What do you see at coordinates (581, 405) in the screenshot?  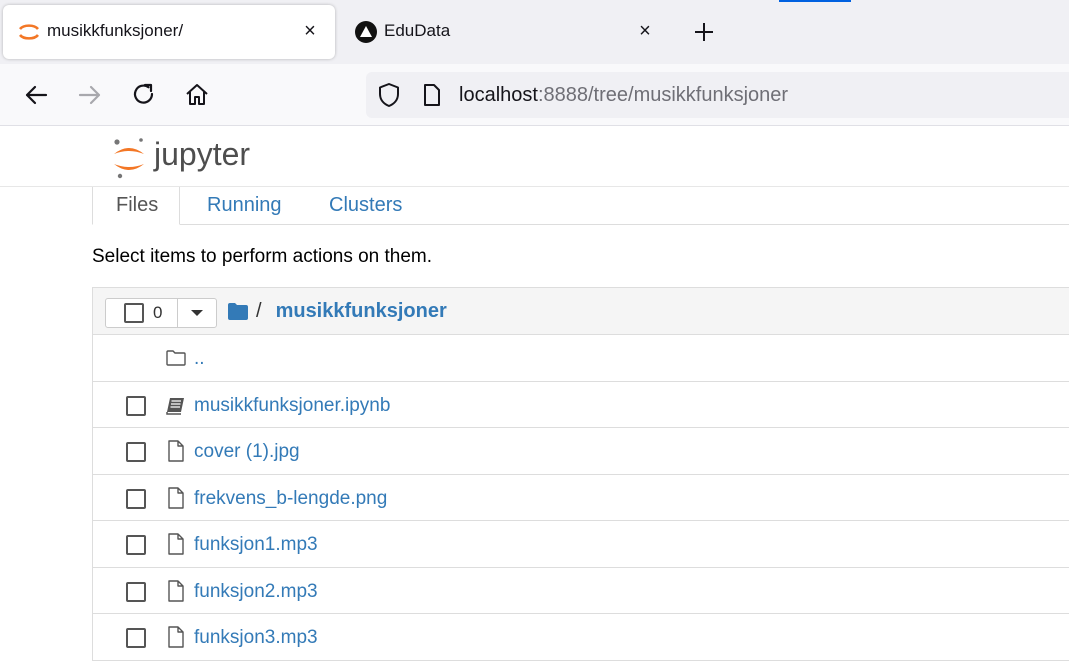 I see `list-item: musikkfunksjoner.ipynb` at bounding box center [581, 405].